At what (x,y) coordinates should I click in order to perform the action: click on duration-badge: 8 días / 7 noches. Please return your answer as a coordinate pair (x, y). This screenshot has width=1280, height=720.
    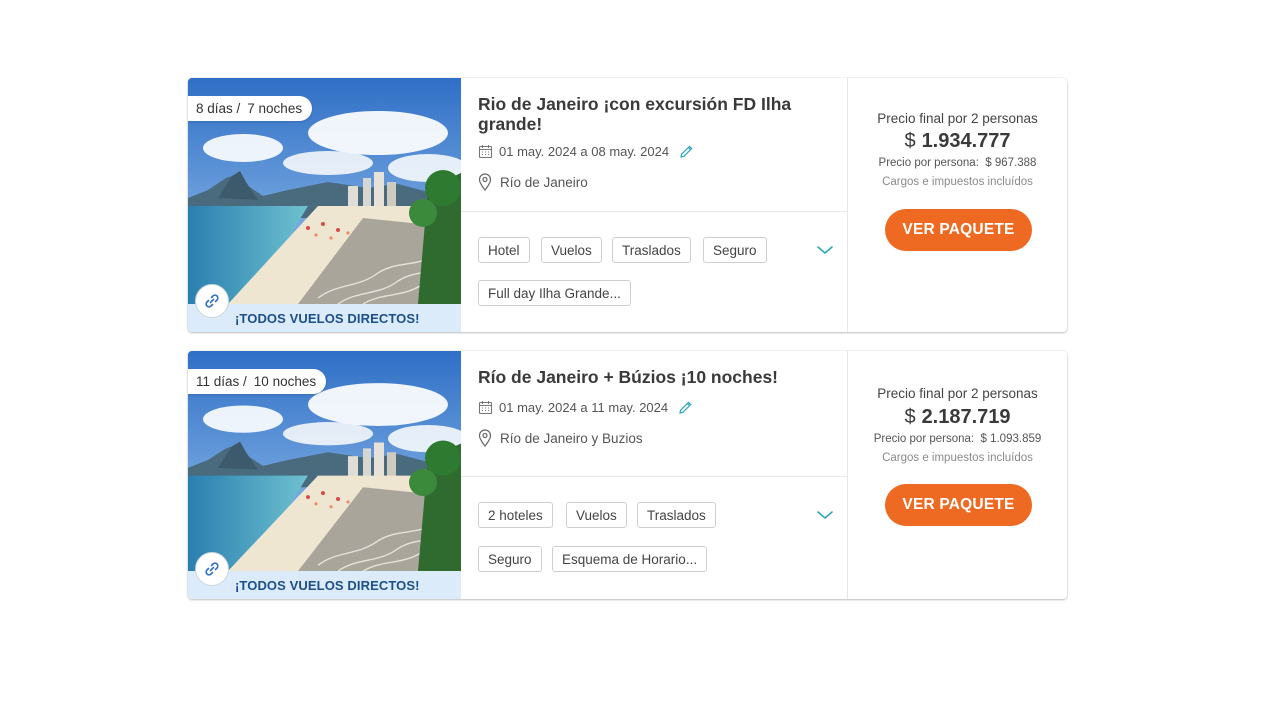
    Looking at the image, I should click on (250, 108).